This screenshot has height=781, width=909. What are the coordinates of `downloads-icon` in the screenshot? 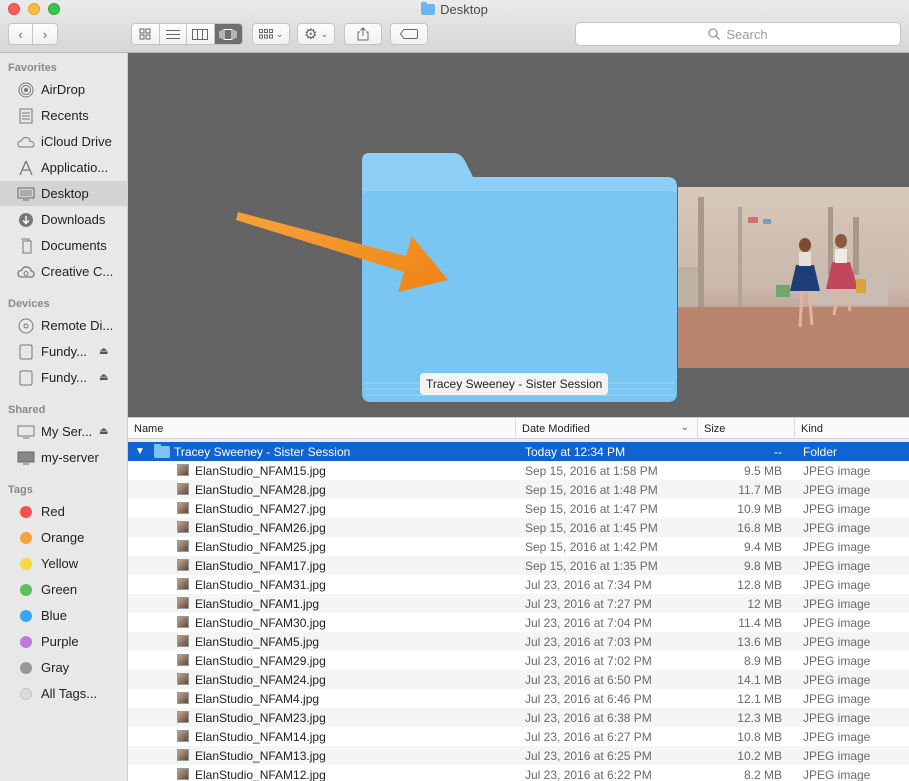 It's located at (26, 220).